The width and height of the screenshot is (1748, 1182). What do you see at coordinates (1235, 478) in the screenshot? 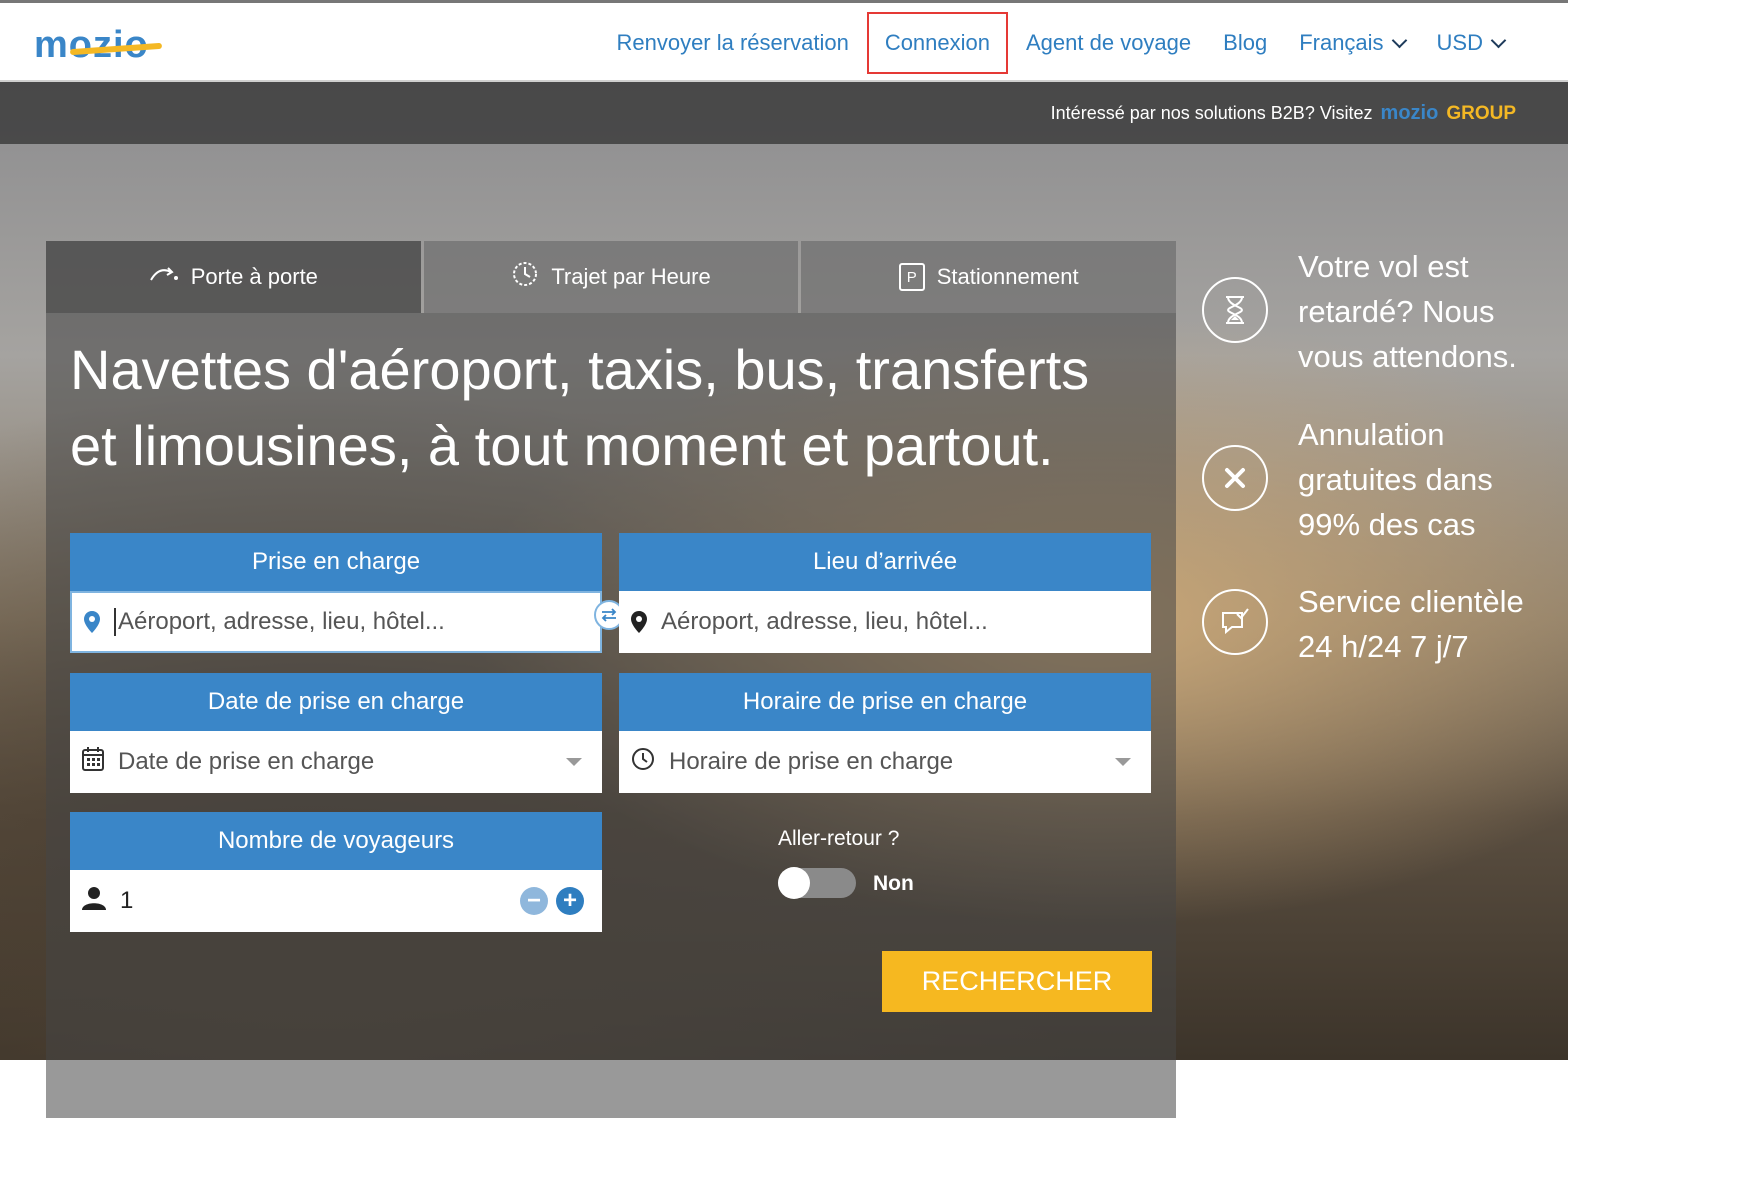
I see `cancel-icon` at bounding box center [1235, 478].